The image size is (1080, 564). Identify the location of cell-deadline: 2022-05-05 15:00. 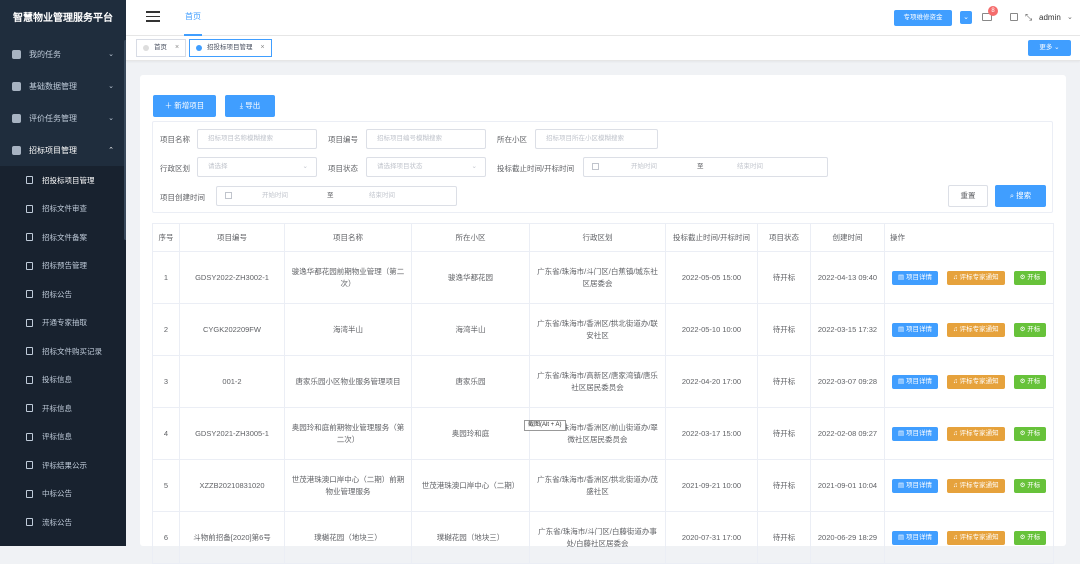
(711, 277).